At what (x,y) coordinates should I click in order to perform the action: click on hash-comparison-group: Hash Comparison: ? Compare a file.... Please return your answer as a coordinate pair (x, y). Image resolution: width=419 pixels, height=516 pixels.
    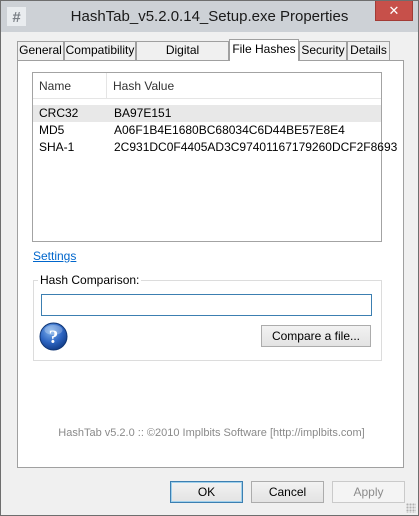
    Looking at the image, I should click on (207, 317).